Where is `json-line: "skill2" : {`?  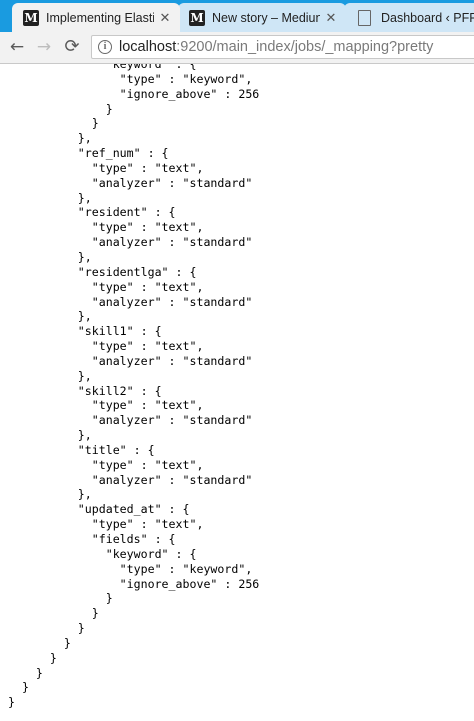 json-line: "skill2" : { is located at coordinates (85, 390).